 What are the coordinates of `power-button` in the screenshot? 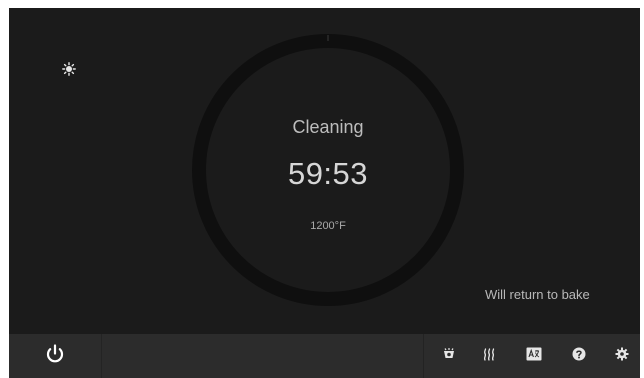 It's located at (55, 356).